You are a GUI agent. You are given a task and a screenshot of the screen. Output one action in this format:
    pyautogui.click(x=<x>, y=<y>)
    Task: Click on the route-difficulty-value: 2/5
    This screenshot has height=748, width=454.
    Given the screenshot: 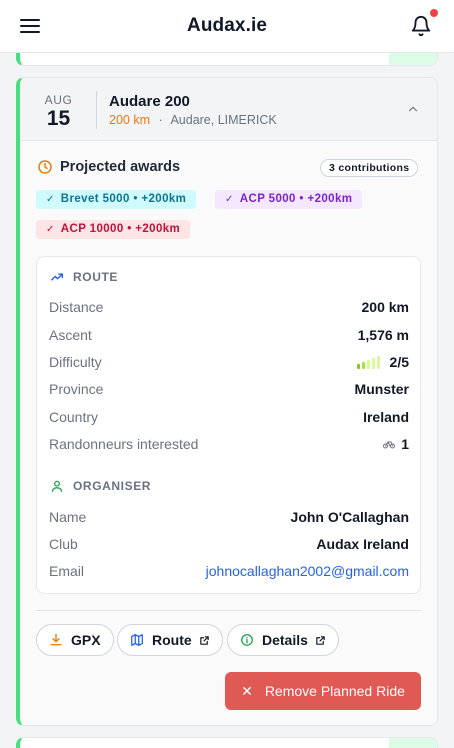 What is the action you would take?
    pyautogui.click(x=399, y=362)
    